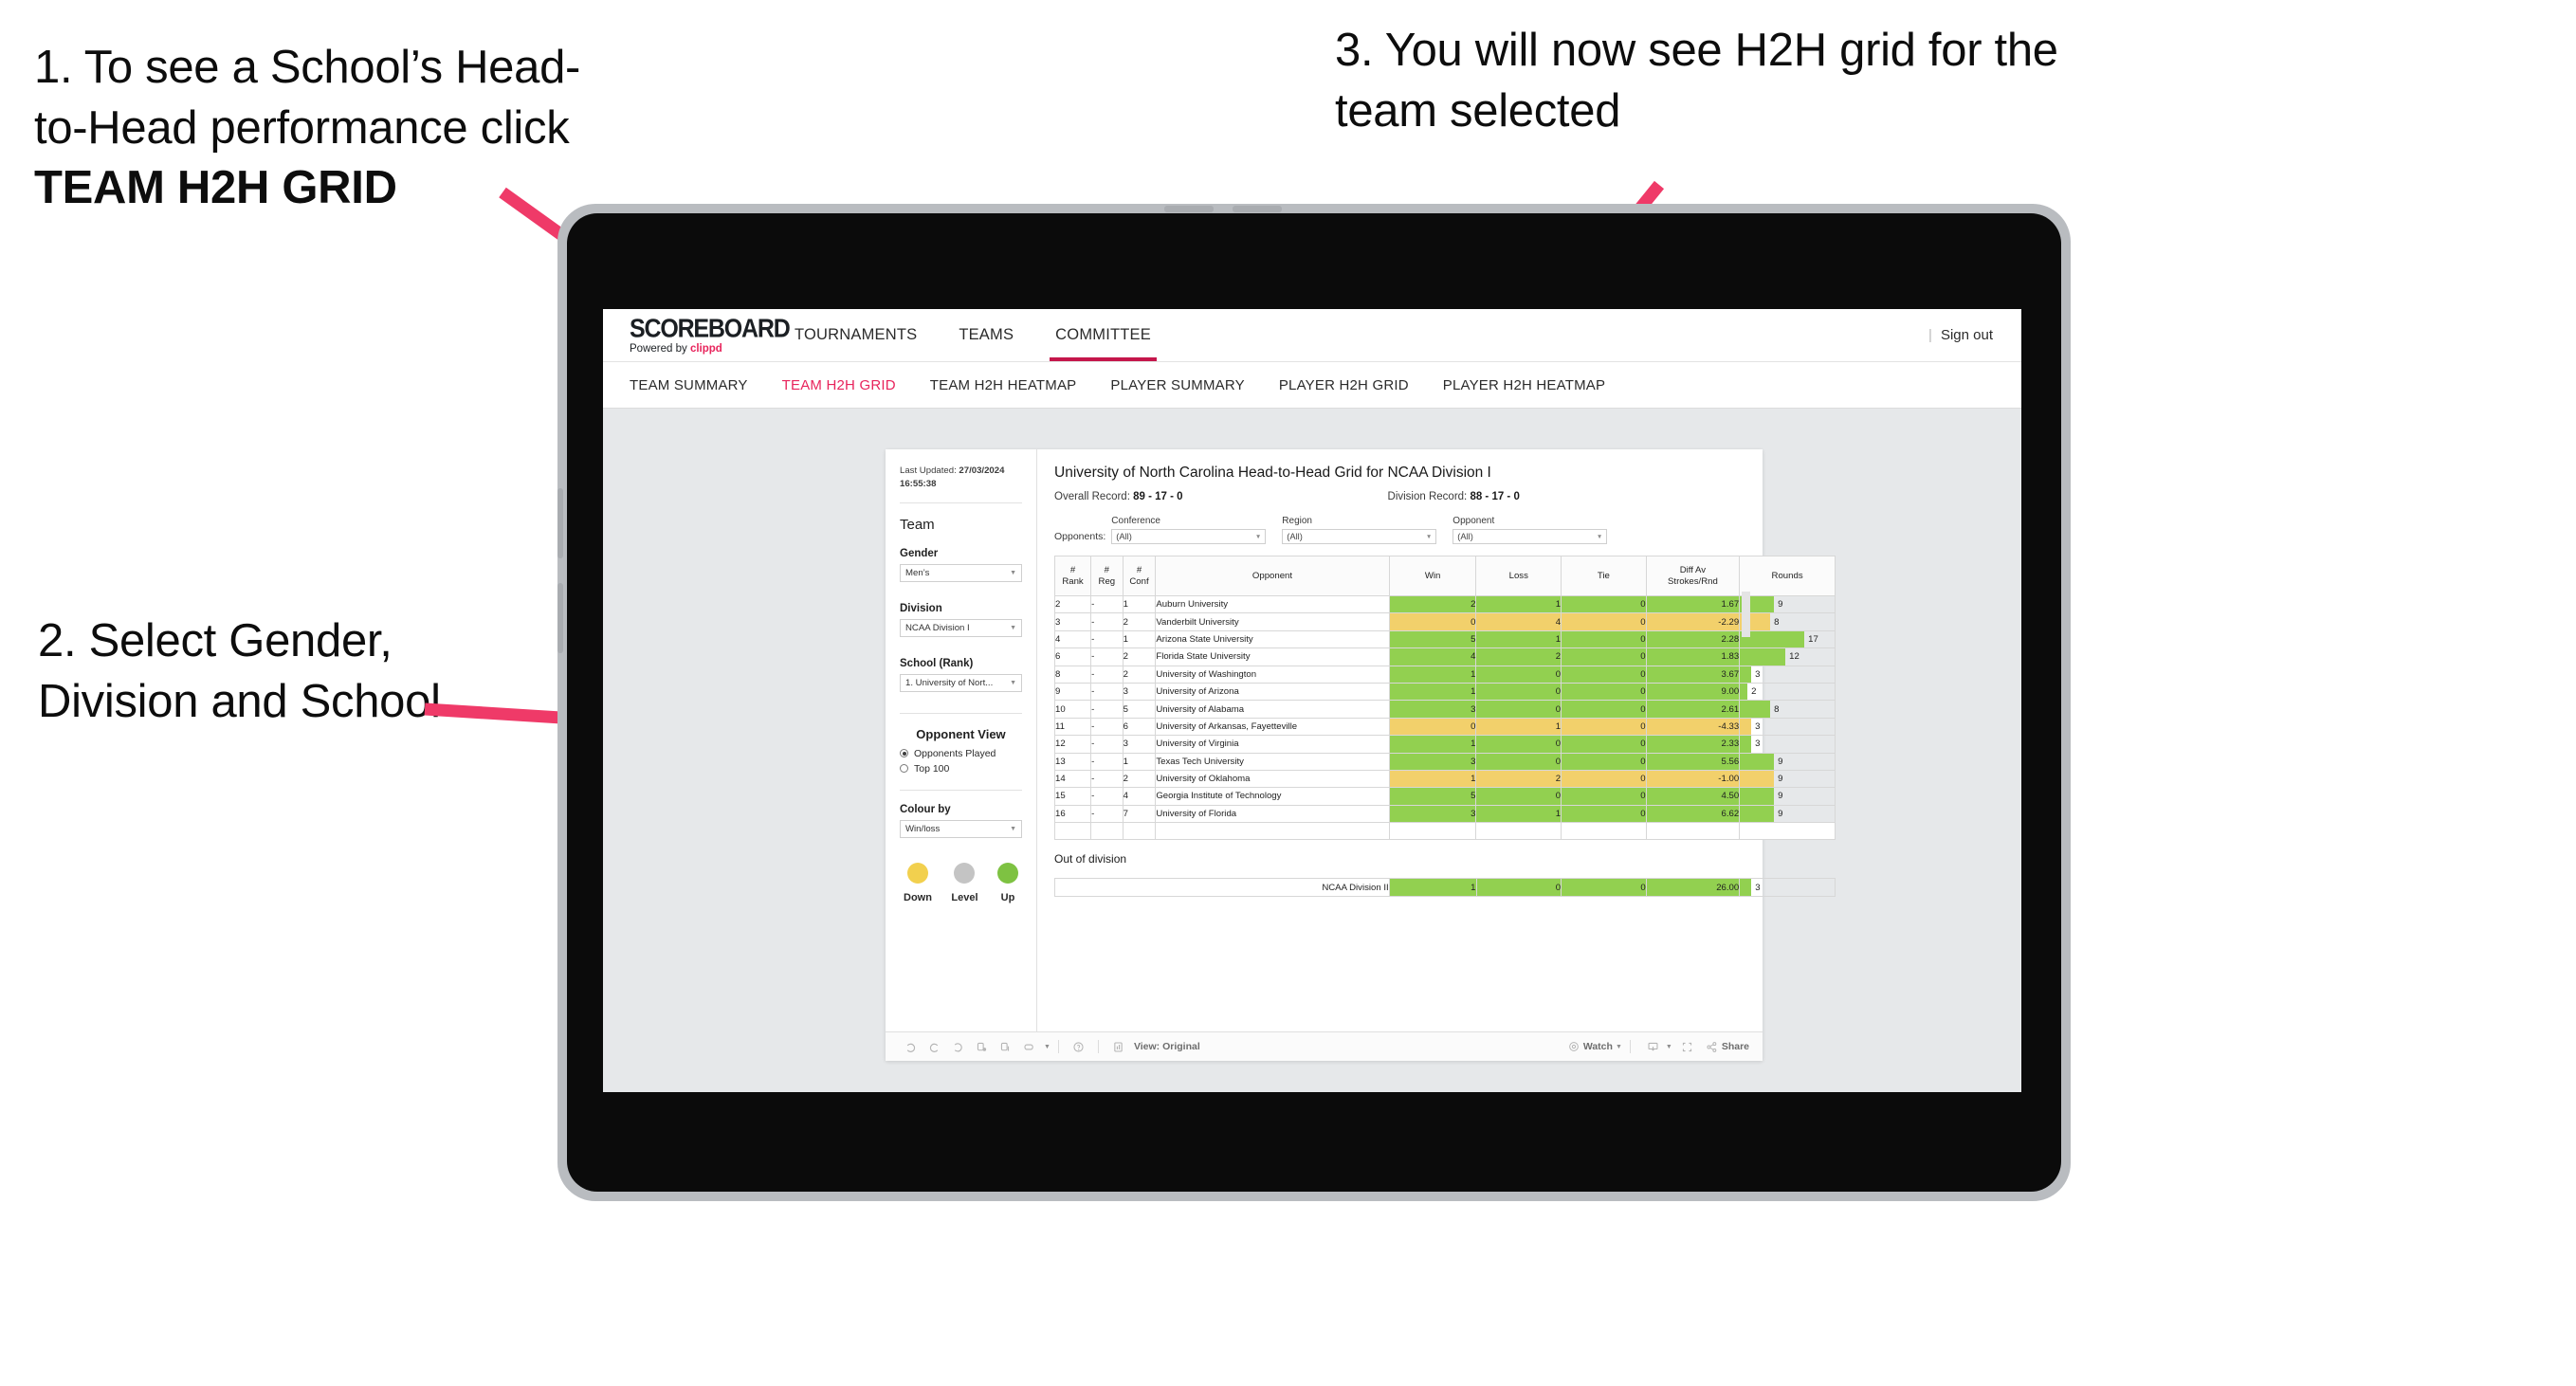 The width and height of the screenshot is (2576, 1386). What do you see at coordinates (1693, 576) in the screenshot?
I see `col-diff: Diff Av Strokes/Rnd` at bounding box center [1693, 576].